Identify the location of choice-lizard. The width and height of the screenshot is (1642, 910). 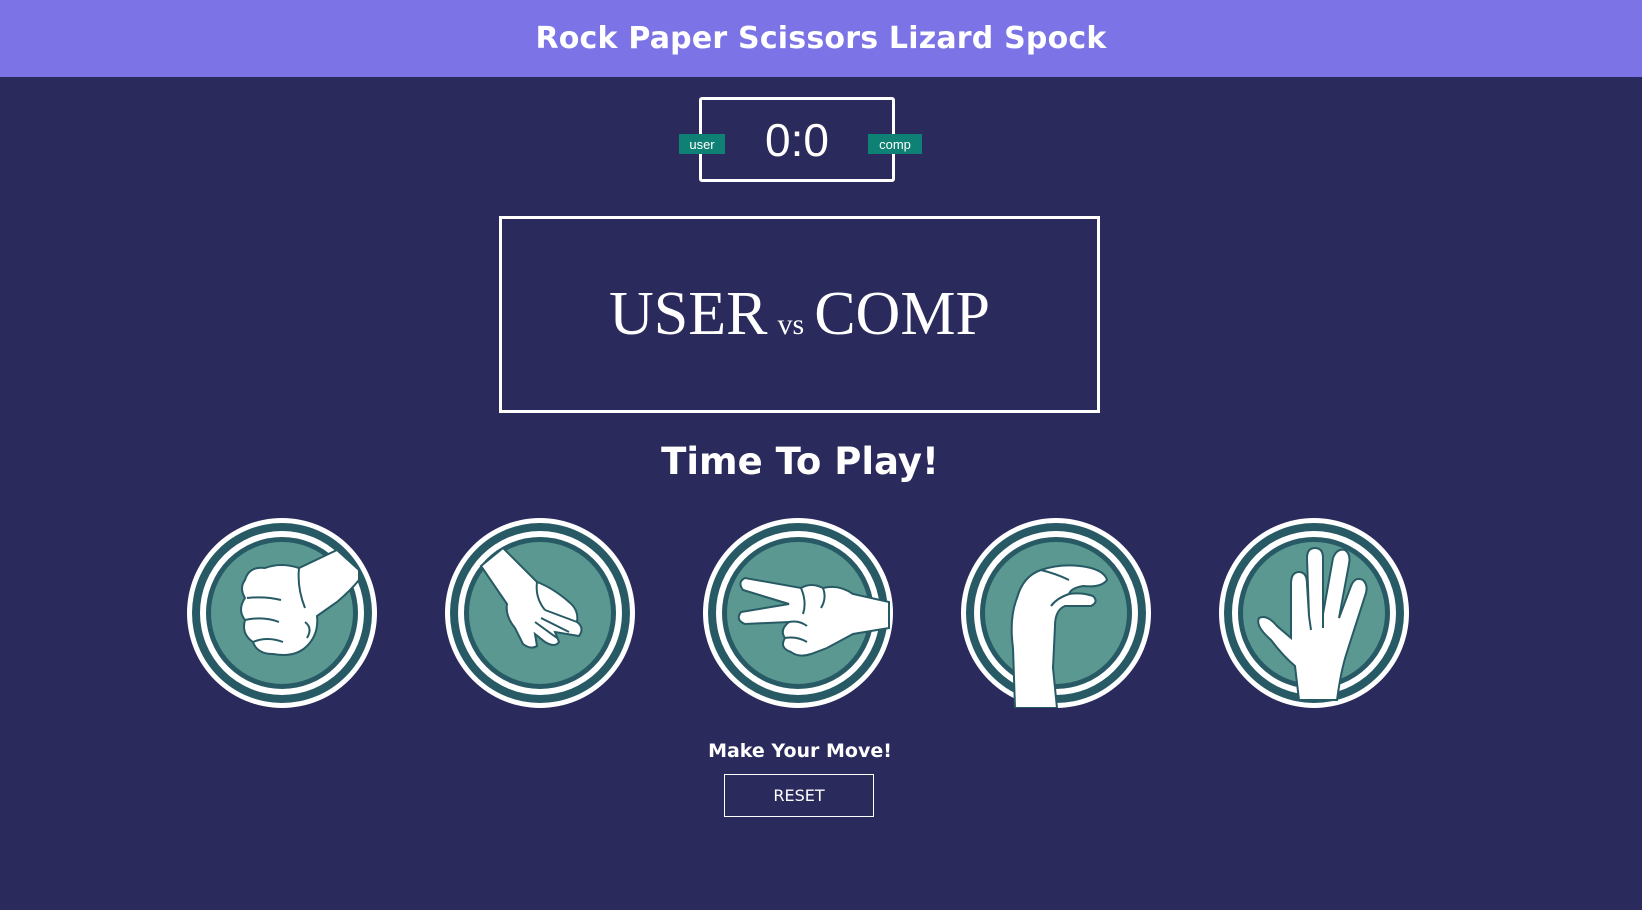
(1056, 613).